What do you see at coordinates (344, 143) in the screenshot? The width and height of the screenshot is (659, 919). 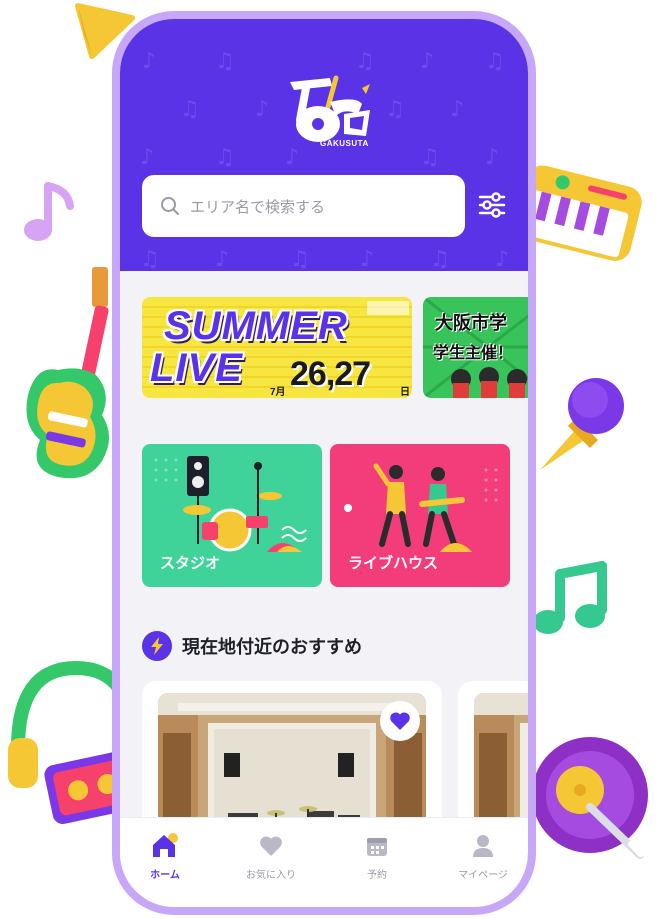 I see `logo-subtitle: GAKUSUTA` at bounding box center [344, 143].